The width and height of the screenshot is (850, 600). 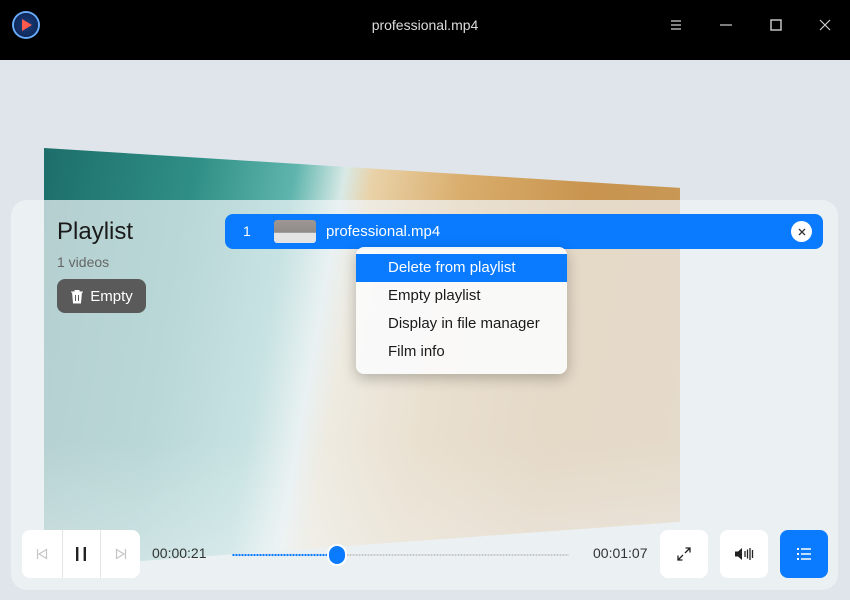 I want to click on menu-item-empty-playlist: Empty playlist, so click(x=461, y=296).